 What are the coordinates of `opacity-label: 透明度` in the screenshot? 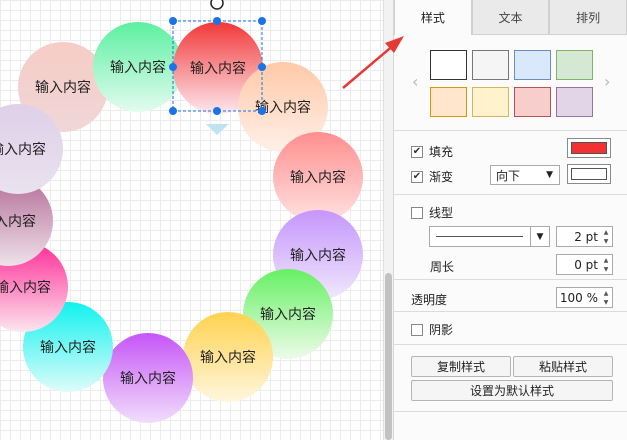 It's located at (429, 300).